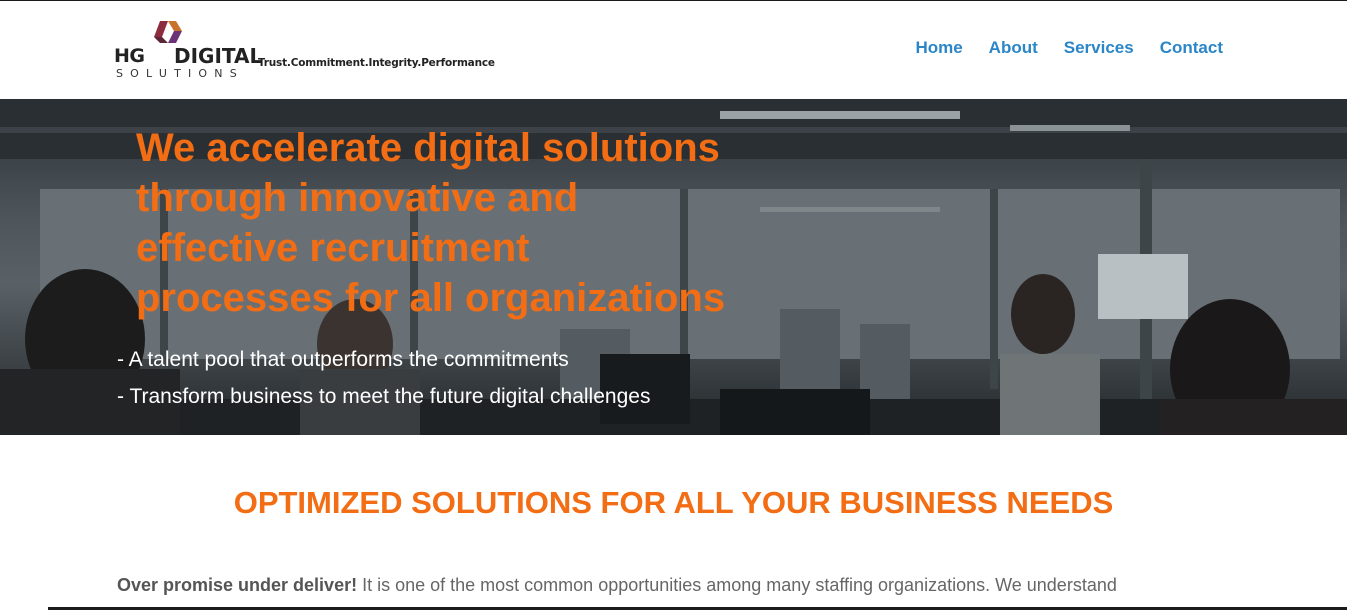  What do you see at coordinates (129, 56) in the screenshot?
I see `logo-hg-text: HG` at bounding box center [129, 56].